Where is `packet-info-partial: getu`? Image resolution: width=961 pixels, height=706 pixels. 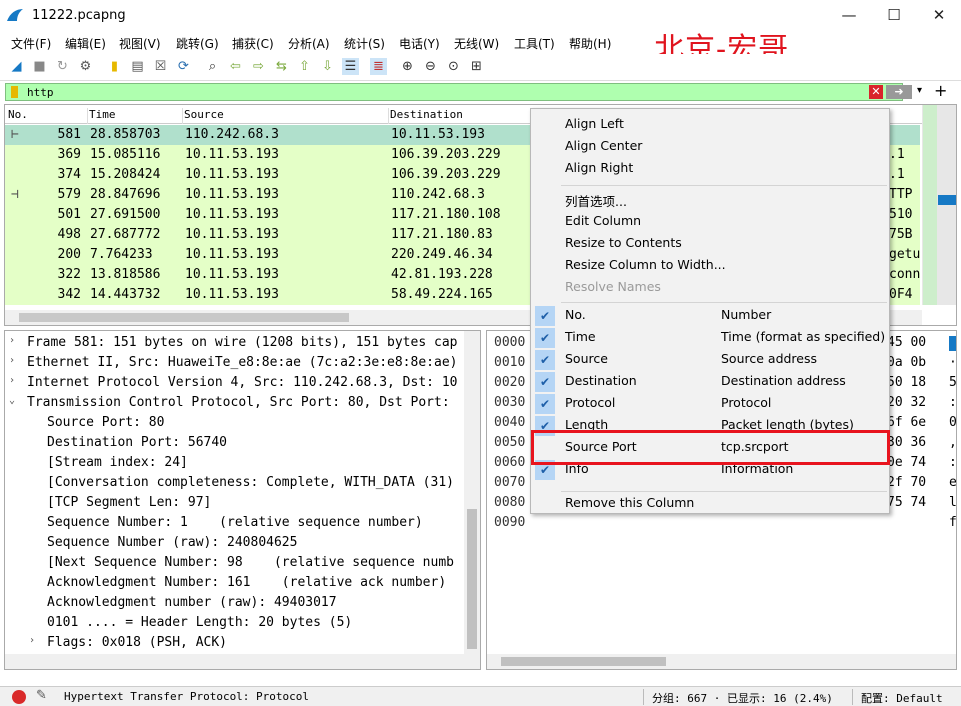
packet-info-partial: getu is located at coordinates (905, 254).